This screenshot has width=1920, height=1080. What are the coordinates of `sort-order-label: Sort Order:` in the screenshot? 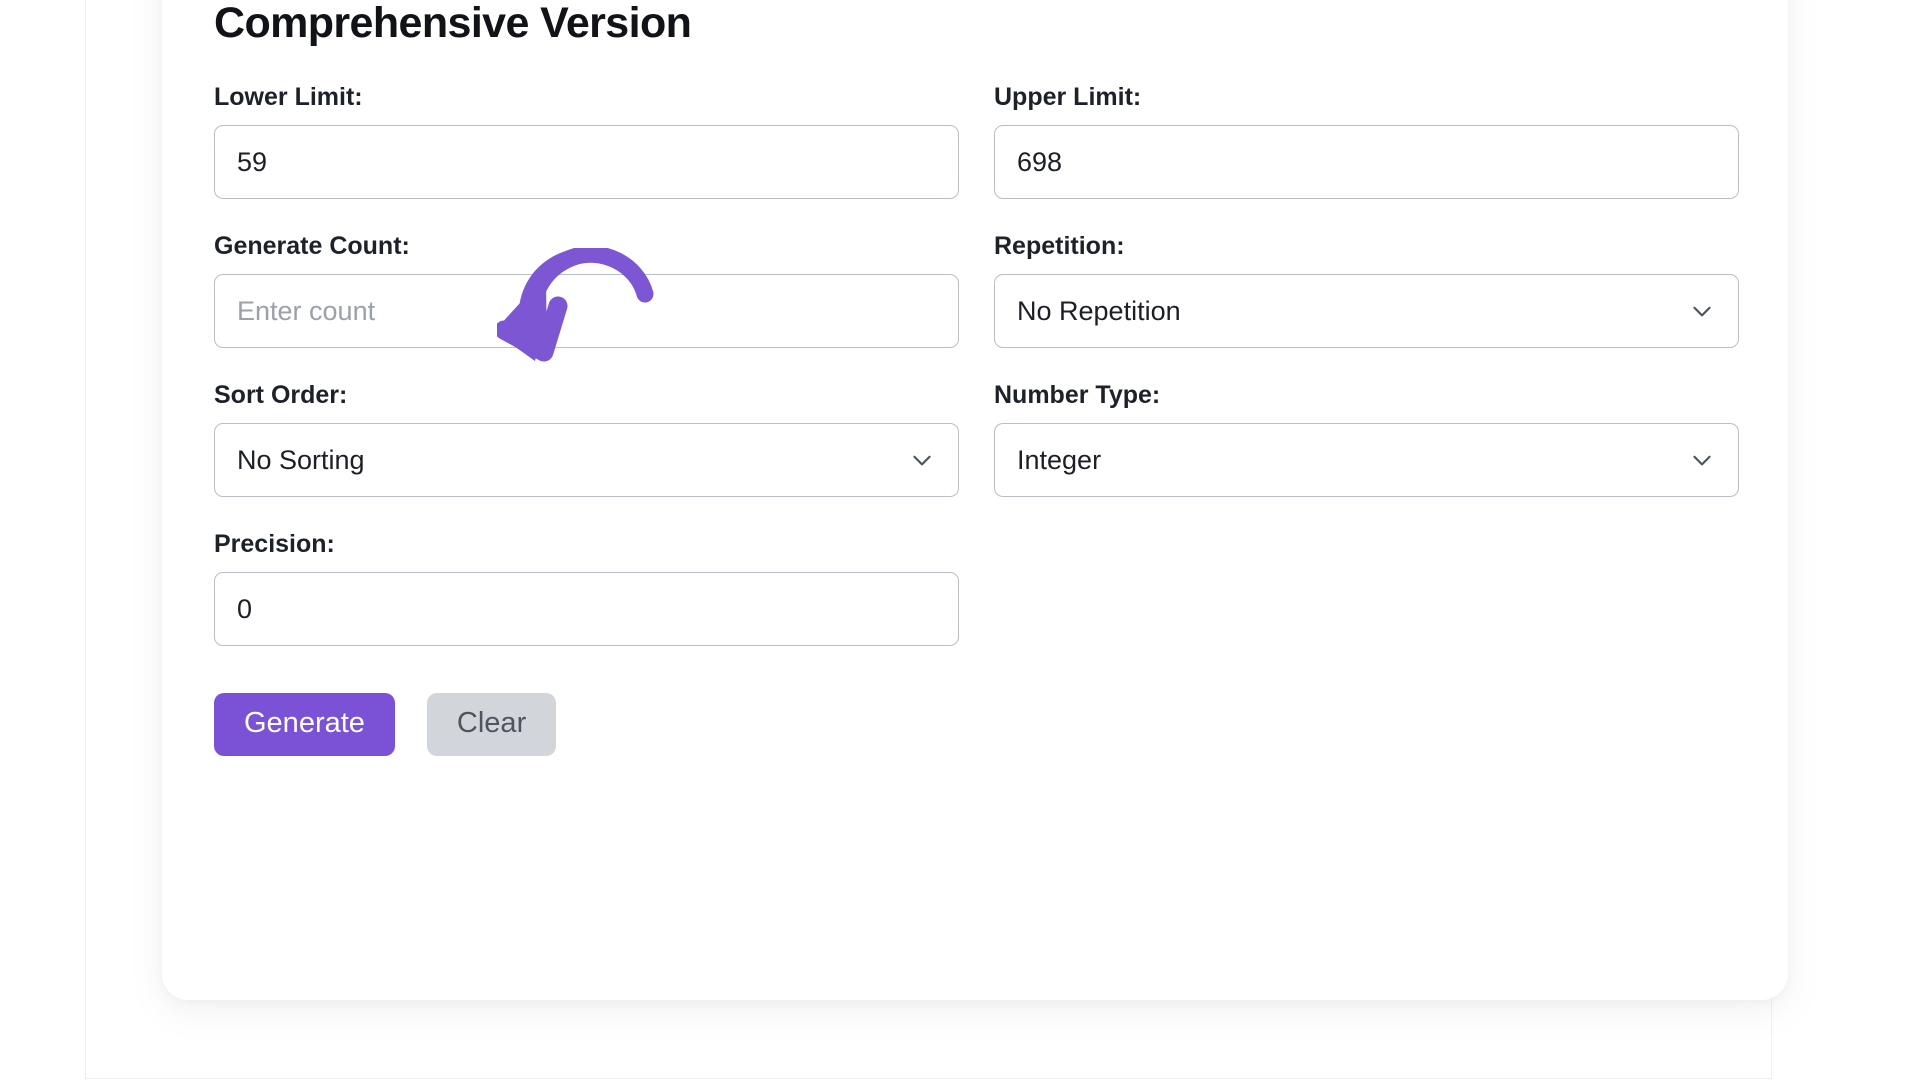 It's located at (281, 395).